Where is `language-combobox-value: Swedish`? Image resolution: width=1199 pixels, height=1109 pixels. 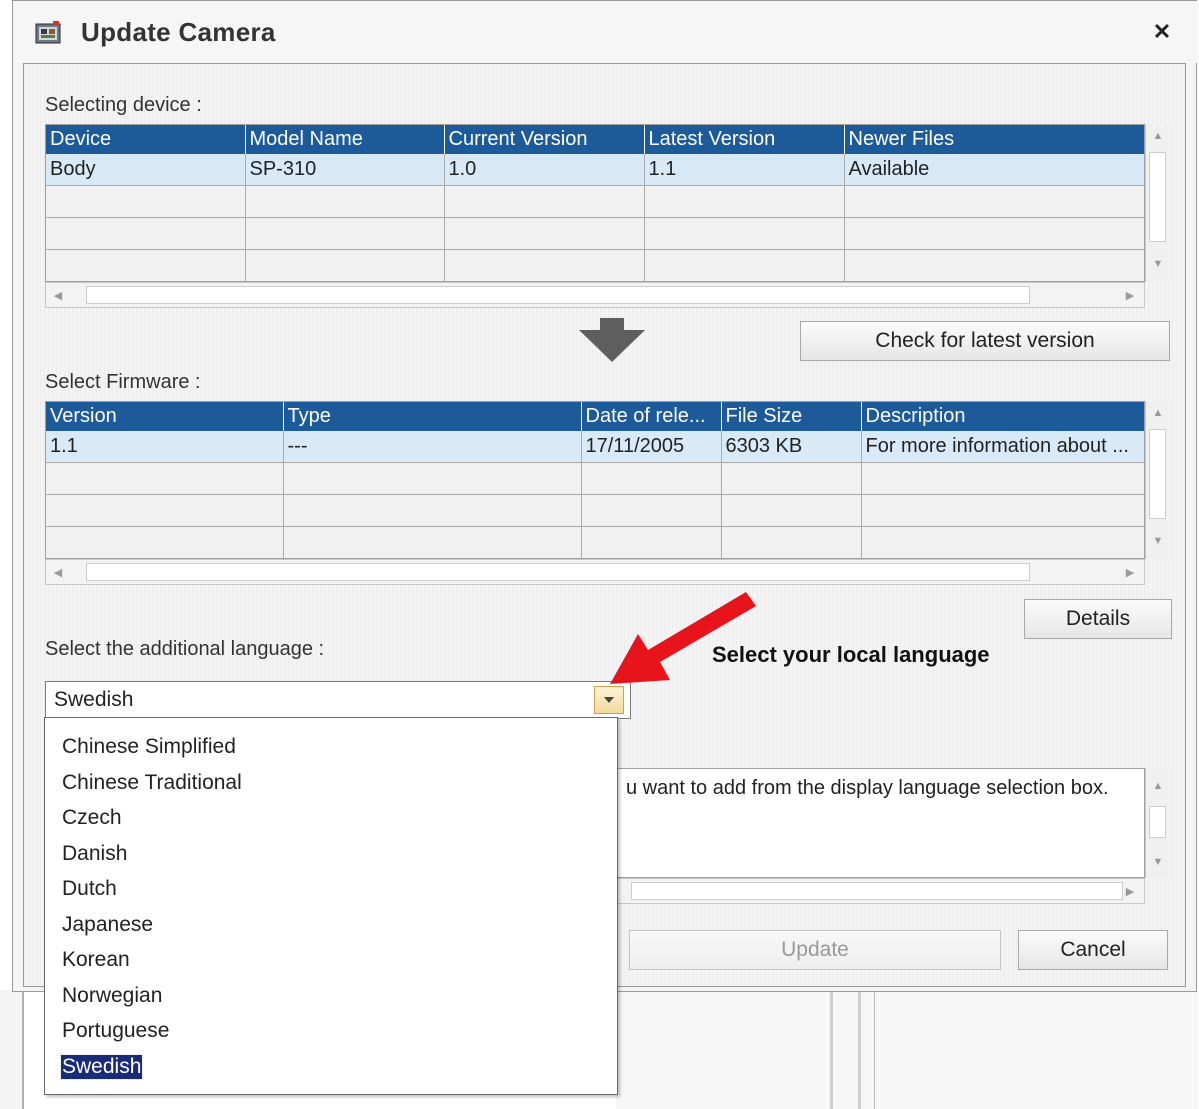
language-combobox-value: Swedish is located at coordinates (94, 699).